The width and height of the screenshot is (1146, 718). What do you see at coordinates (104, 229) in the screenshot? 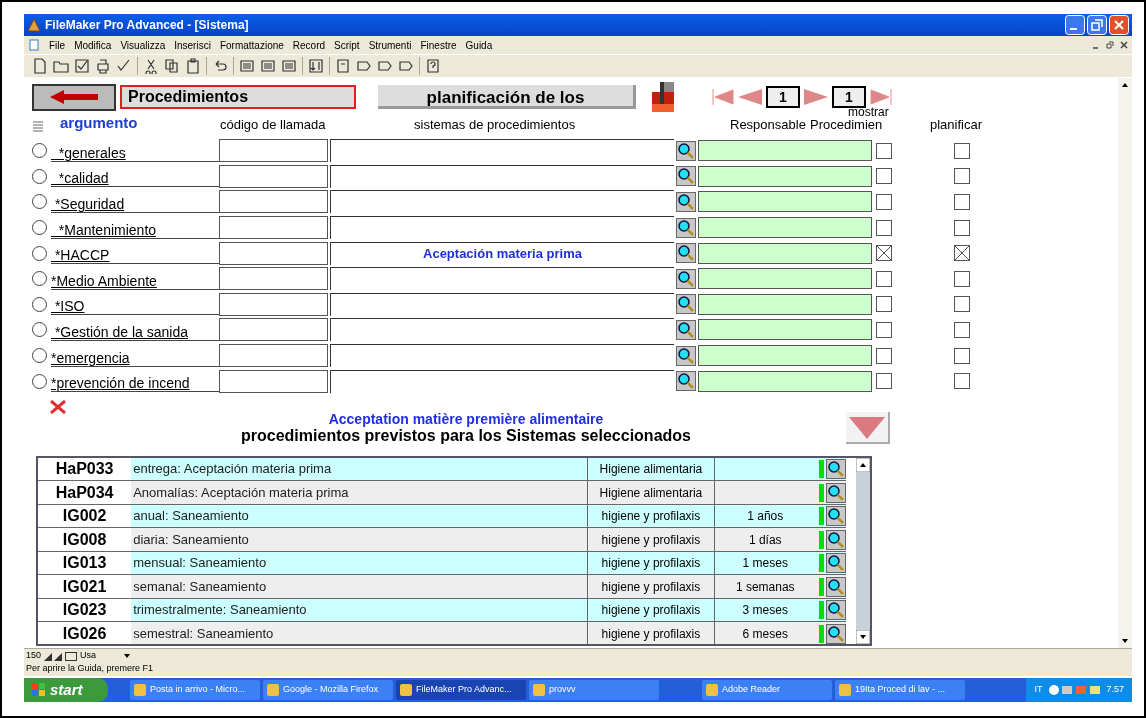
I see `topic-link: *Mantenimiento` at bounding box center [104, 229].